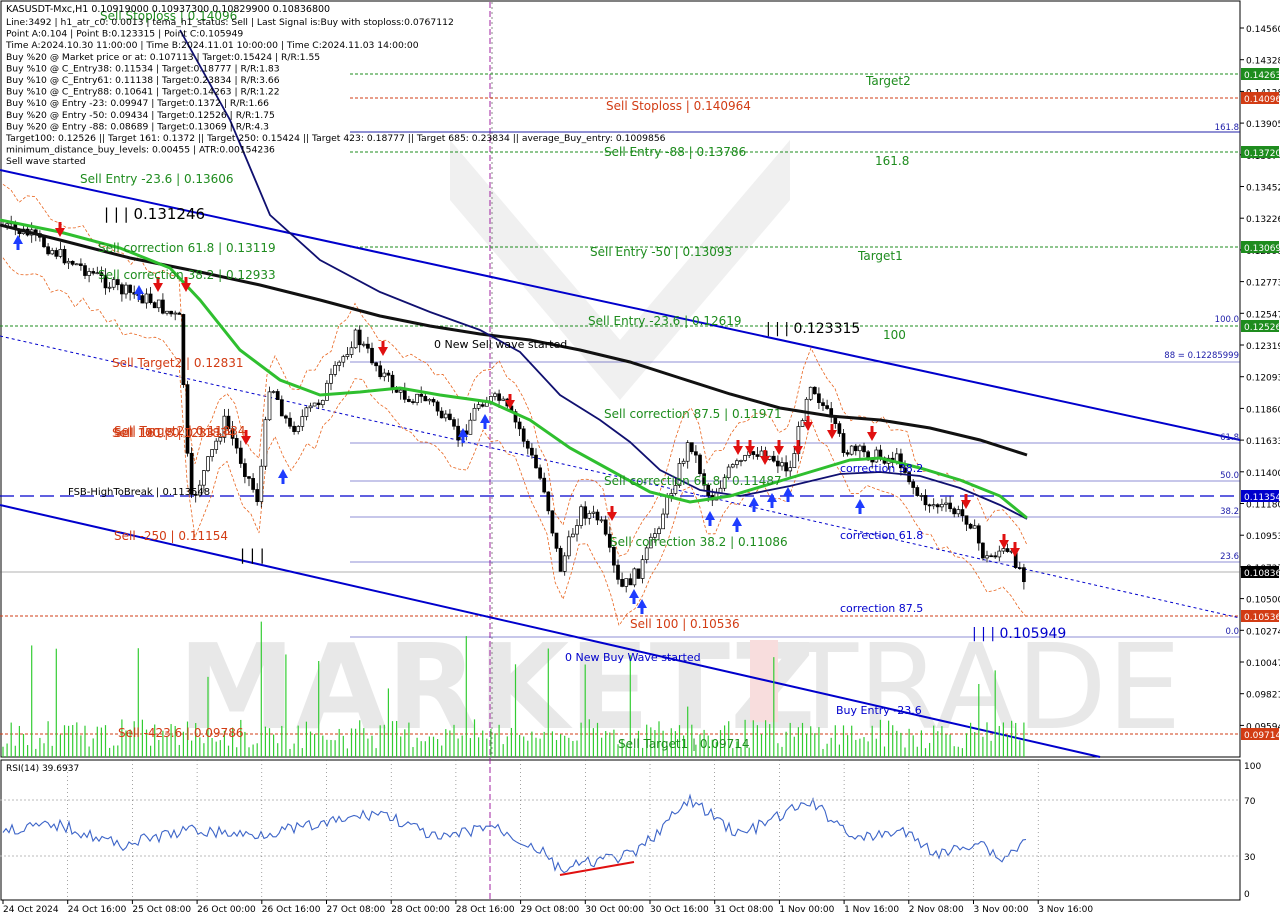 Image resolution: width=1280 pixels, height=924 pixels. Describe the element at coordinates (1227, 128) in the screenshot. I see `fib-label: 161.8` at that location.